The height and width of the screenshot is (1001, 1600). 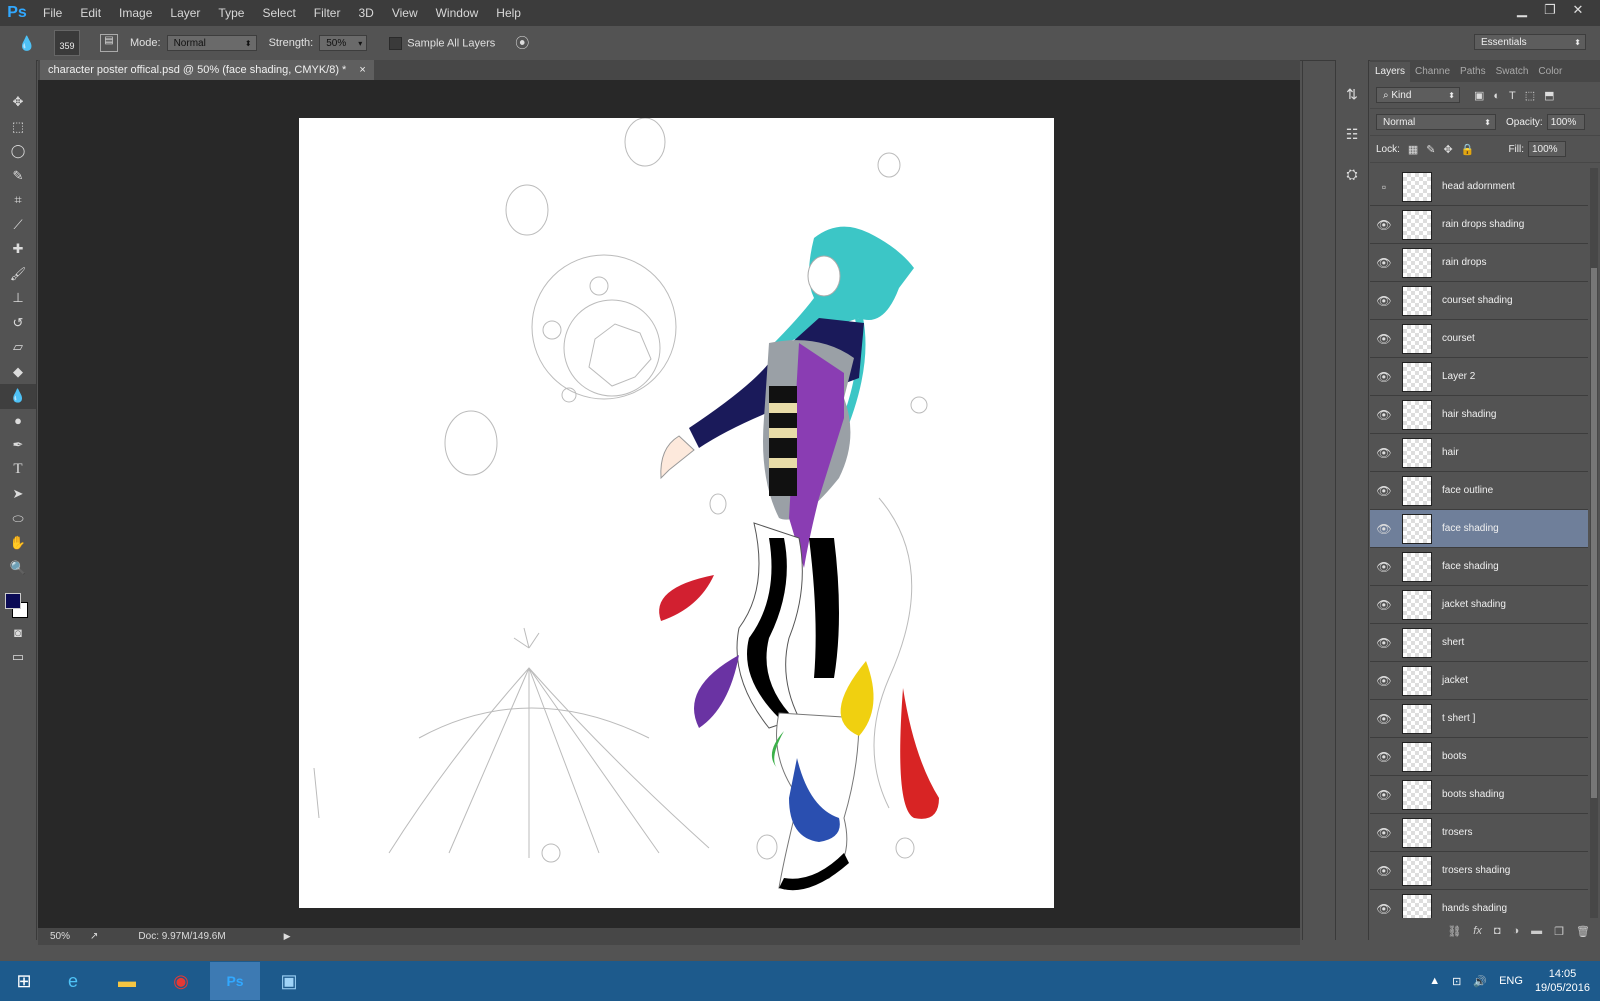 I want to click on layer-row: 👁 t shert ], so click(x=1479, y=719).